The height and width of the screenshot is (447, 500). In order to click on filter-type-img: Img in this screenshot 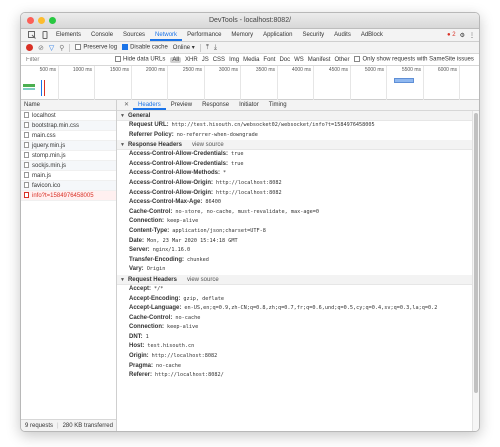, I will do `click(234, 60)`.